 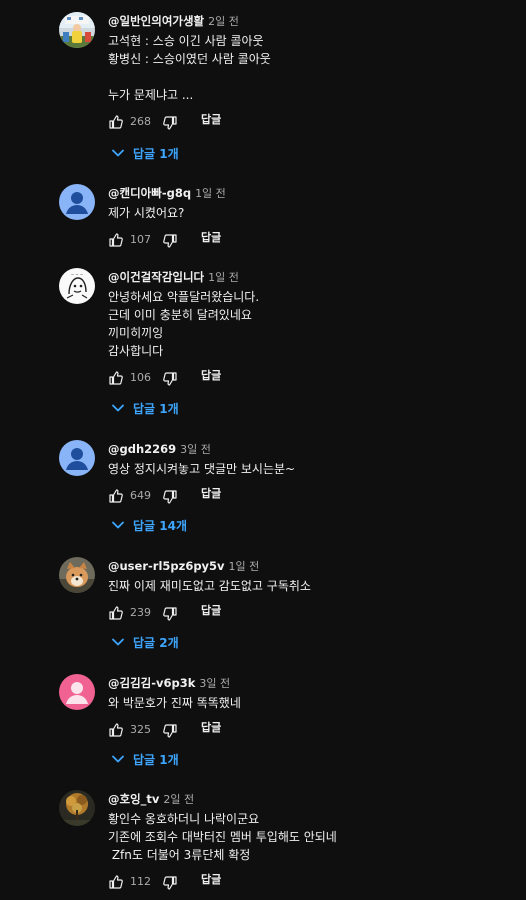 What do you see at coordinates (160, 526) in the screenshot?
I see `replies-count-label: 답글 14개` at bounding box center [160, 526].